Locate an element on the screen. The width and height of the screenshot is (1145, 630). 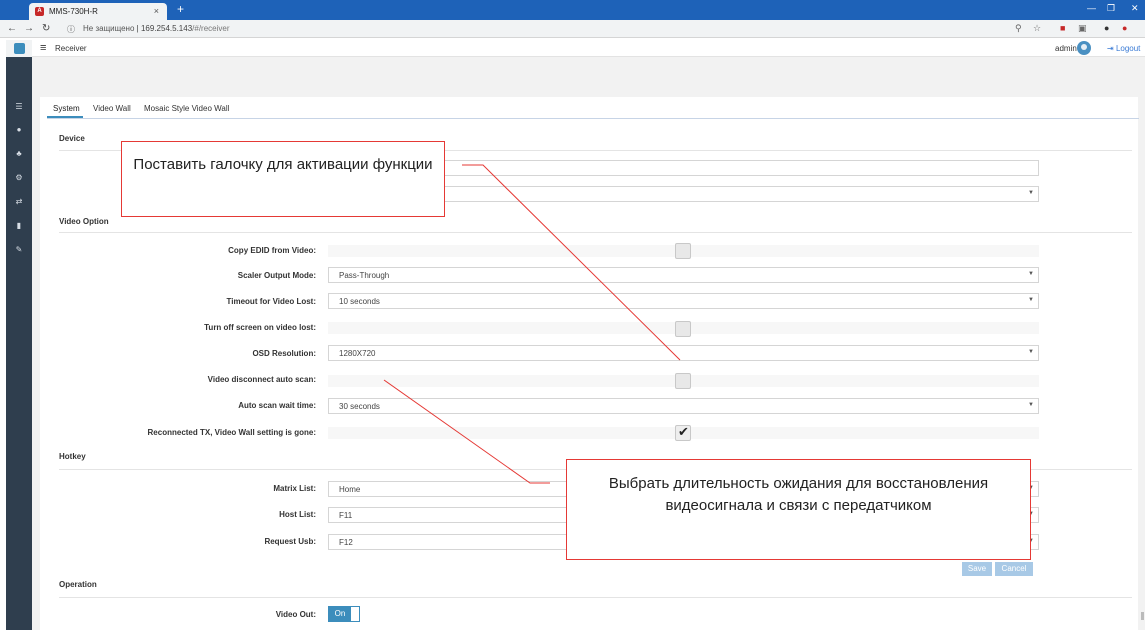
annotation-line-top is located at coordinates (571, 262).